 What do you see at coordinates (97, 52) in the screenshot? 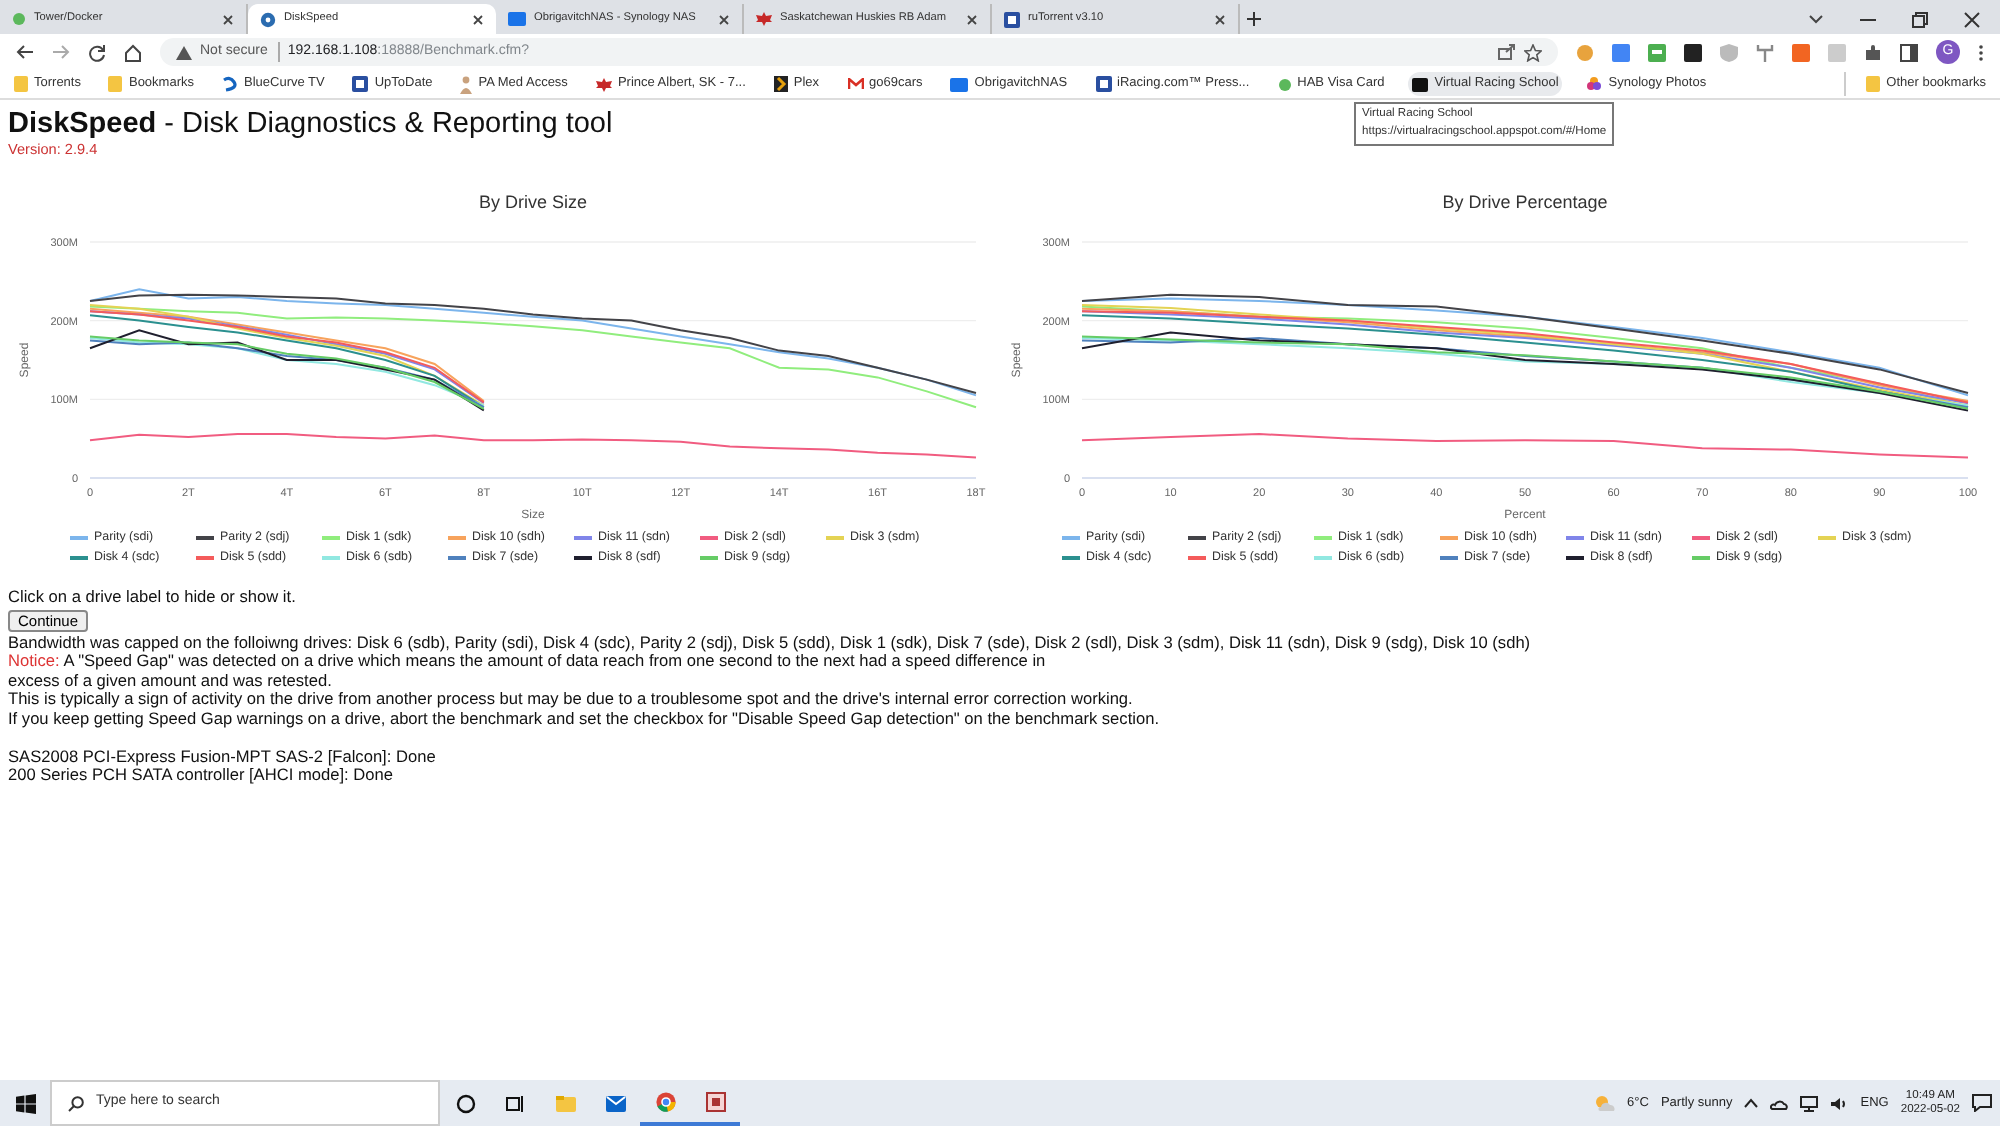
I see `reload-icon` at bounding box center [97, 52].